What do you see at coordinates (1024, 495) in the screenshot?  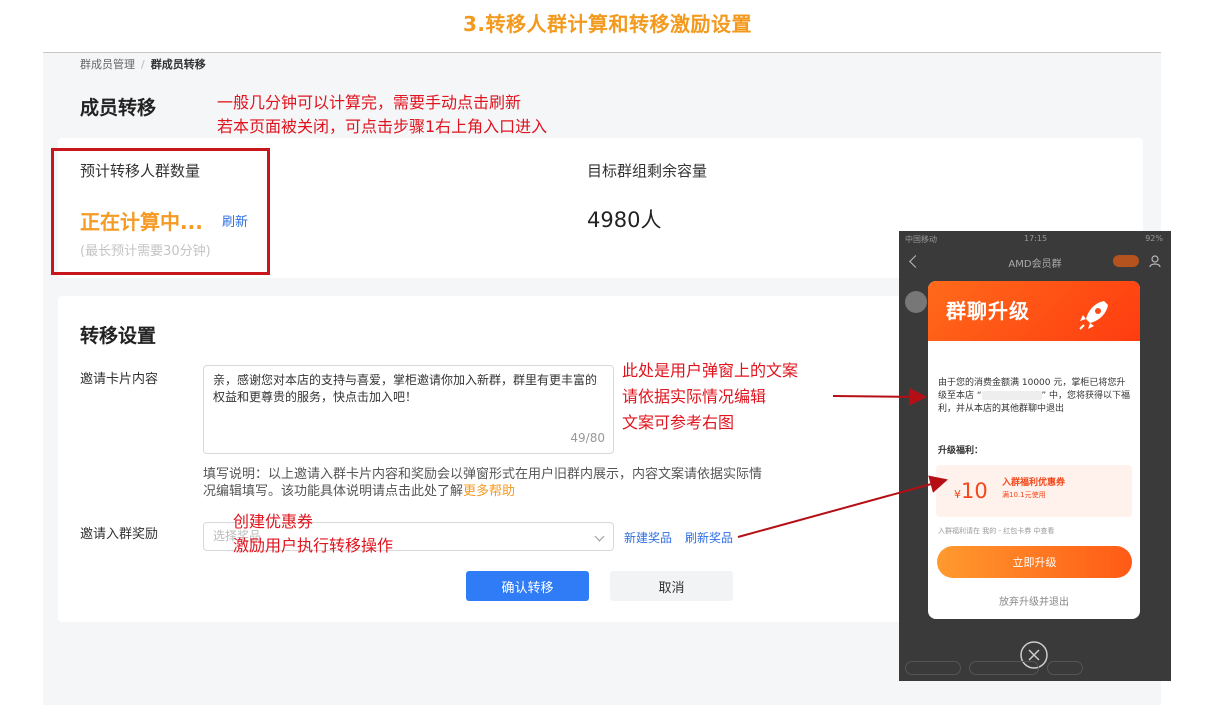 I see `coupon-desc: 满10.1元使用` at bounding box center [1024, 495].